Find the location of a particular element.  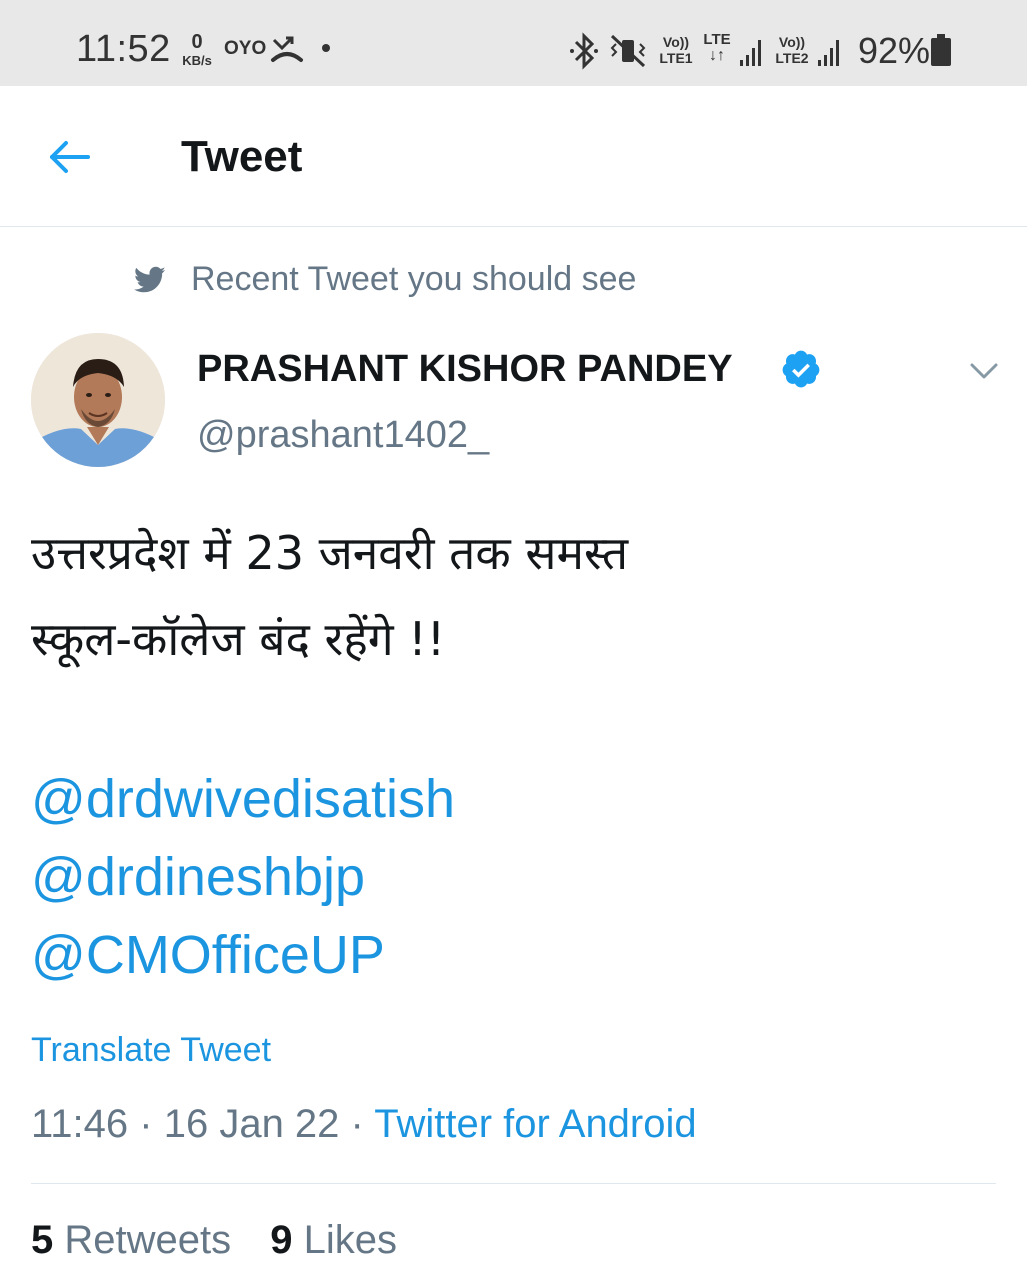

battery-percent: 92% is located at coordinates (894, 50).